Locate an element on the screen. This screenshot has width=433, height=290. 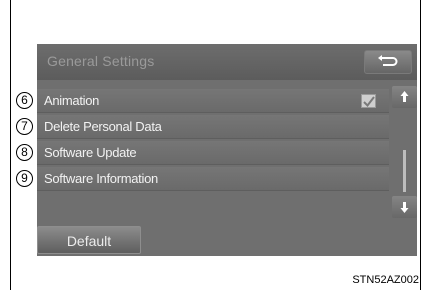
screen-title: General Settings is located at coordinates (101, 61).